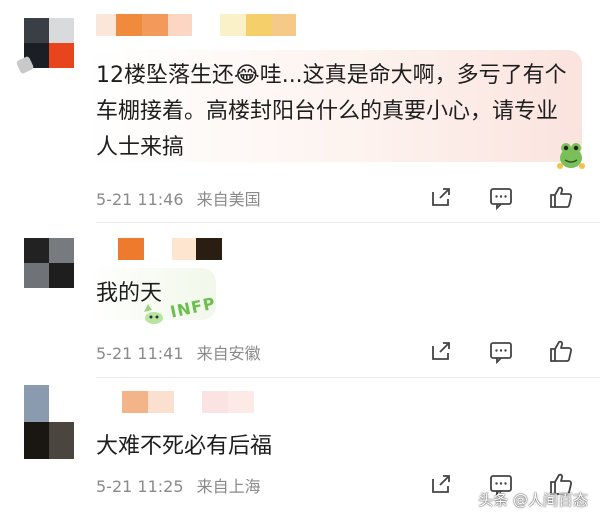 This screenshot has width=600, height=520. I want to click on comment-location: 来自安徽, so click(228, 353).